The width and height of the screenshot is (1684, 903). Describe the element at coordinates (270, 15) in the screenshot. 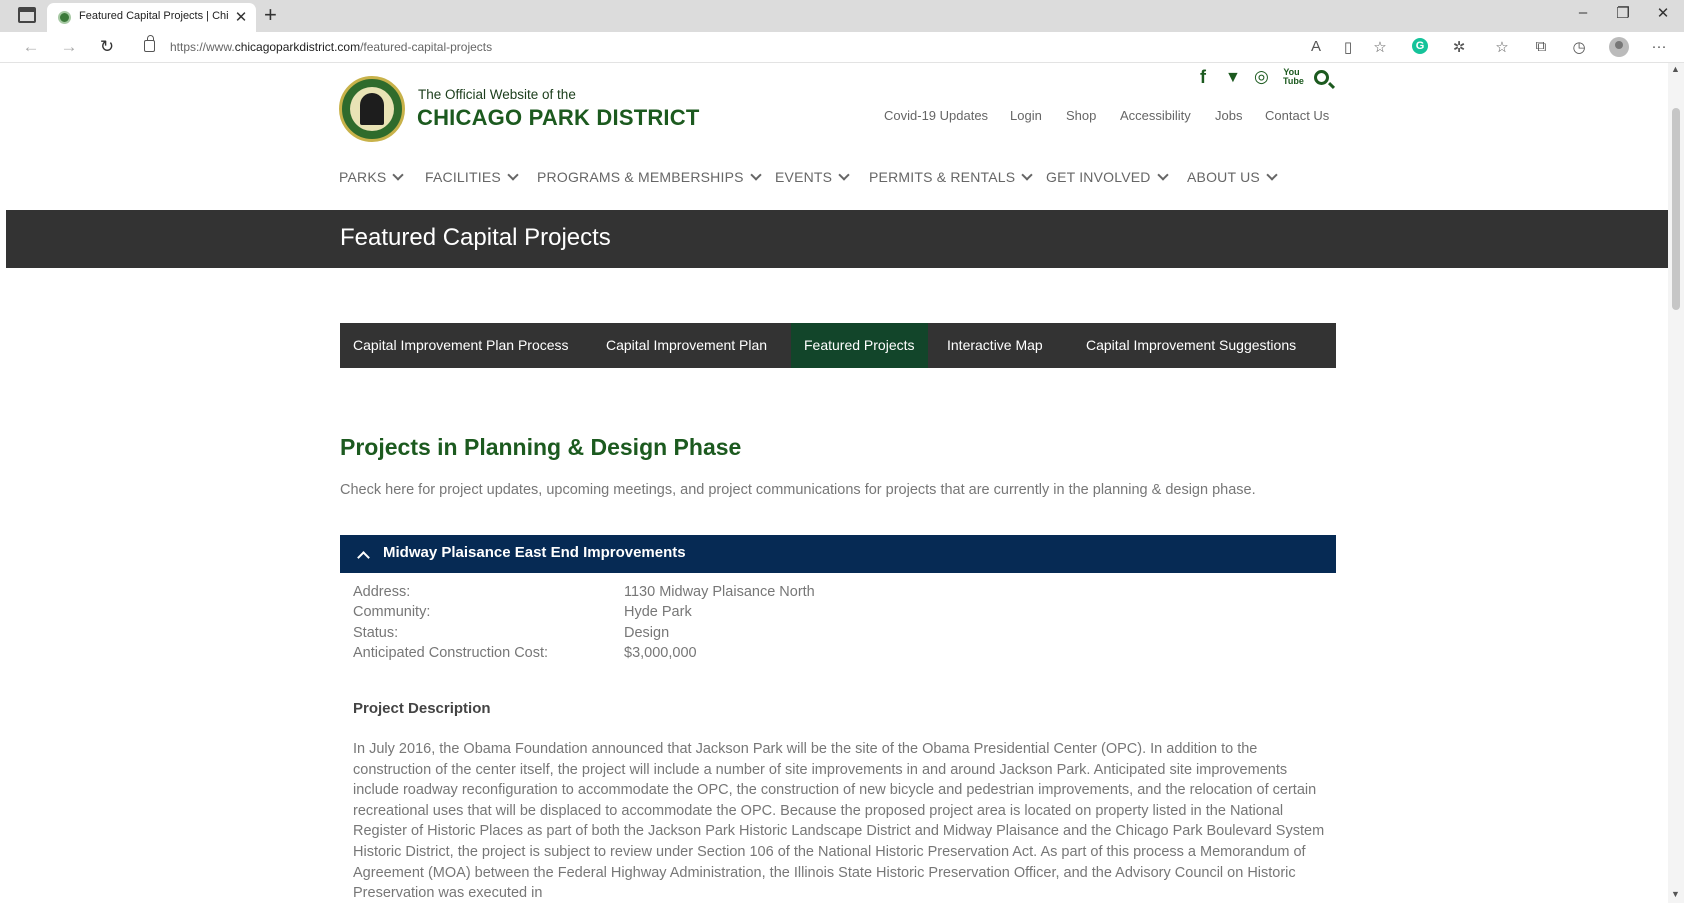

I see `new-tab-button: +` at that location.